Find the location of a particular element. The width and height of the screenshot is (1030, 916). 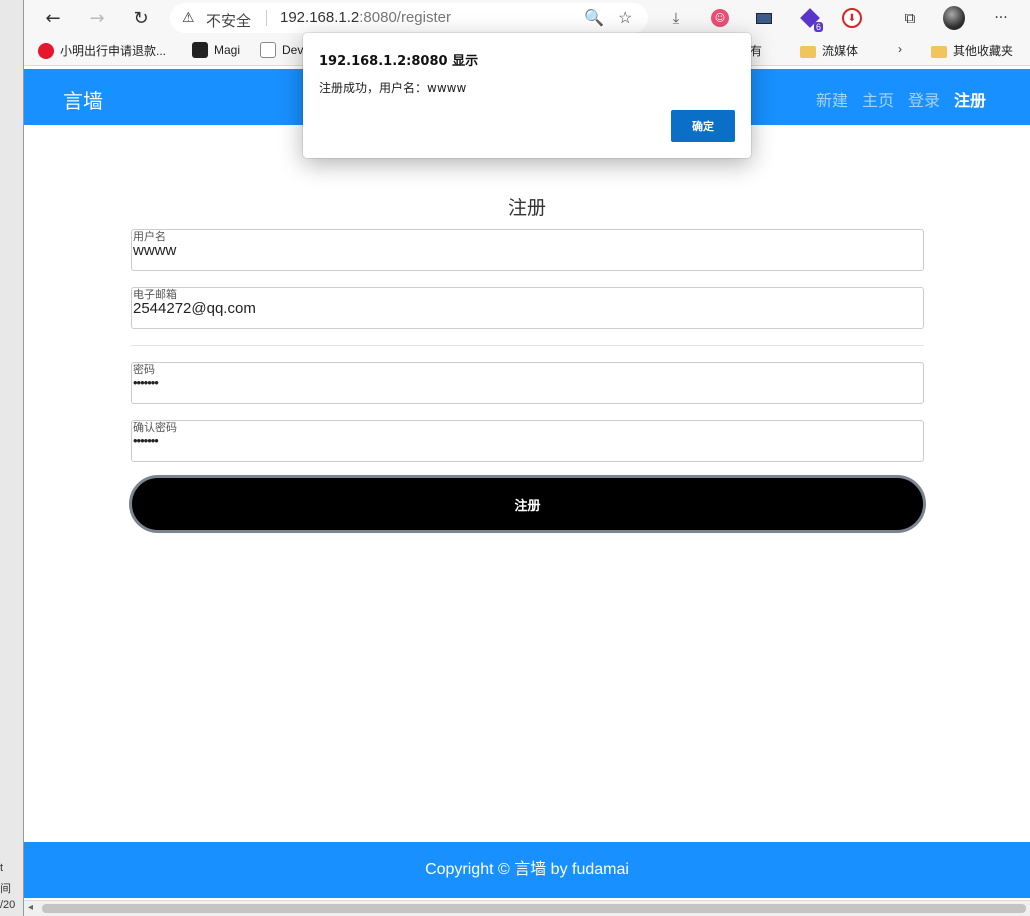

refresh-button: ↻ is located at coordinates (141, 18).